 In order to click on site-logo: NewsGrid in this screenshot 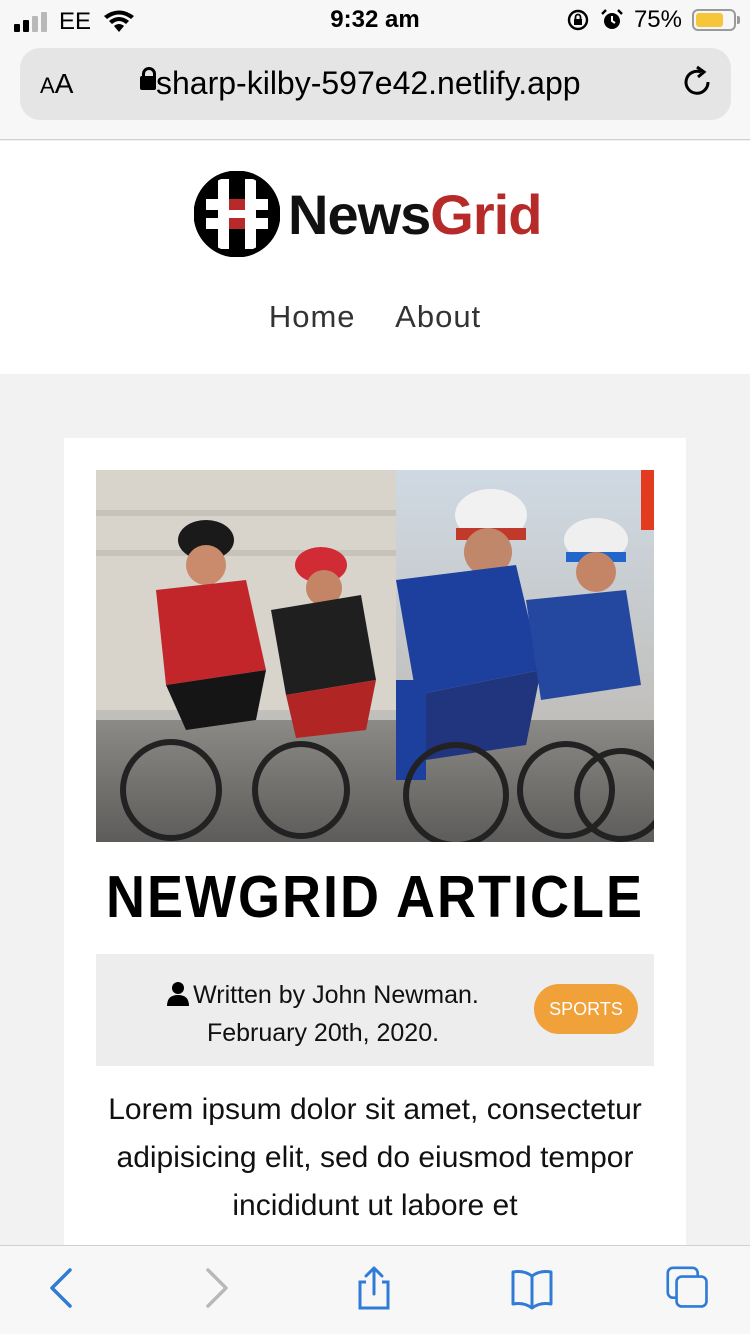, I will do `click(368, 214)`.